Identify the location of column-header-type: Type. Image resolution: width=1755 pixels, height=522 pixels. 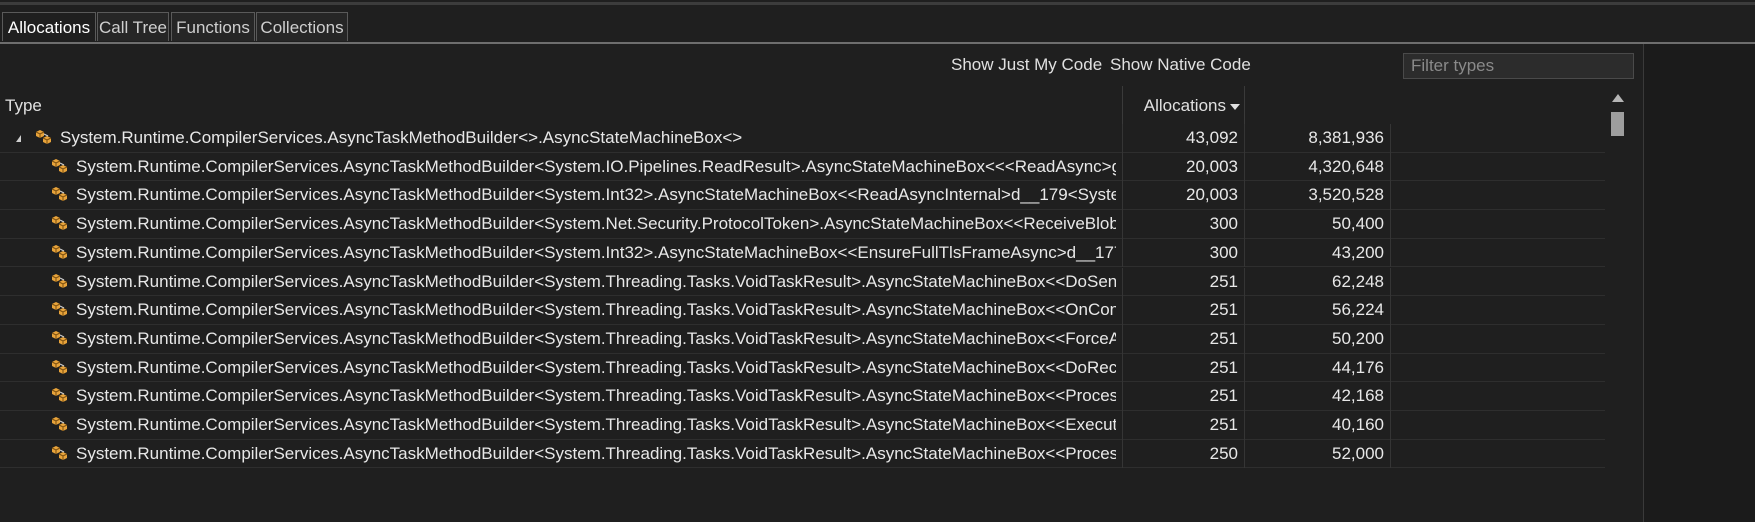
(23, 106).